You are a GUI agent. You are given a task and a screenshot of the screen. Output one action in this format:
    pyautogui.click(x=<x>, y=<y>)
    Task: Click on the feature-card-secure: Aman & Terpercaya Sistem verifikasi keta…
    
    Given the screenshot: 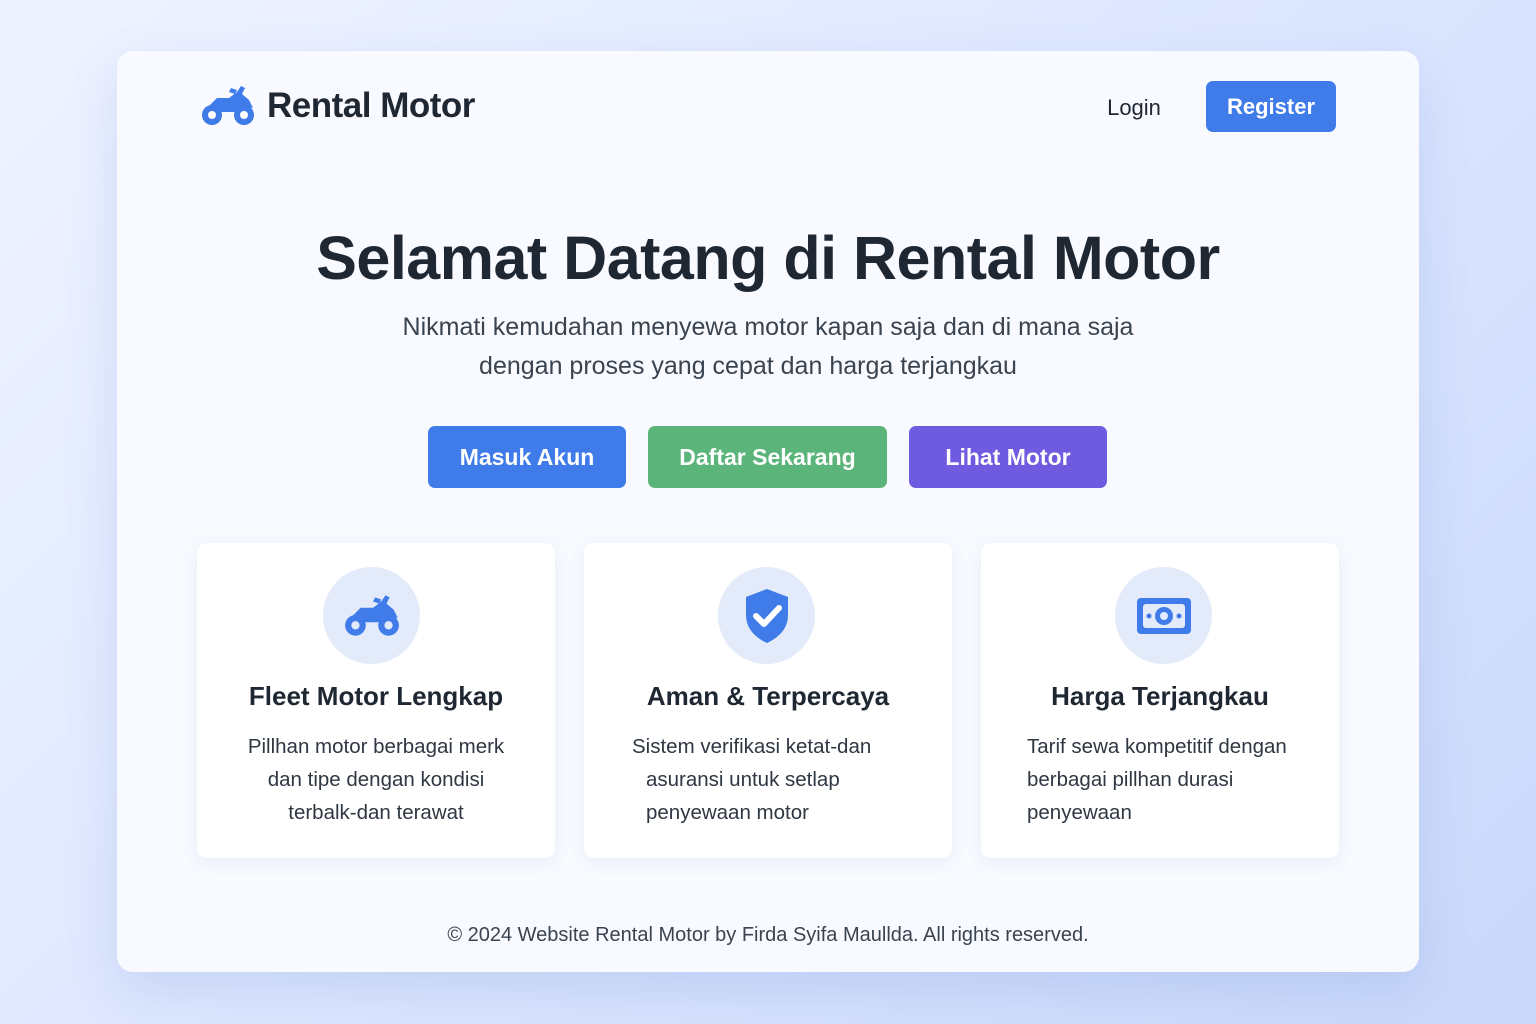 What is the action you would take?
    pyautogui.click(x=768, y=700)
    